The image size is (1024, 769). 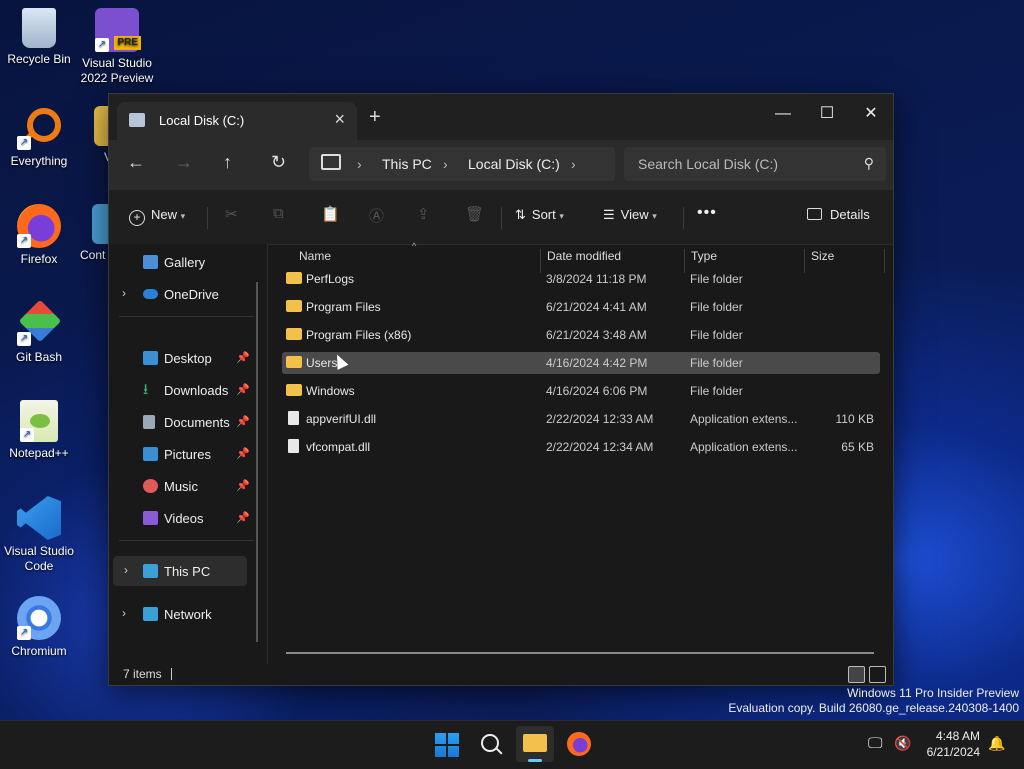 I want to click on status-divider, so click(x=171, y=674).